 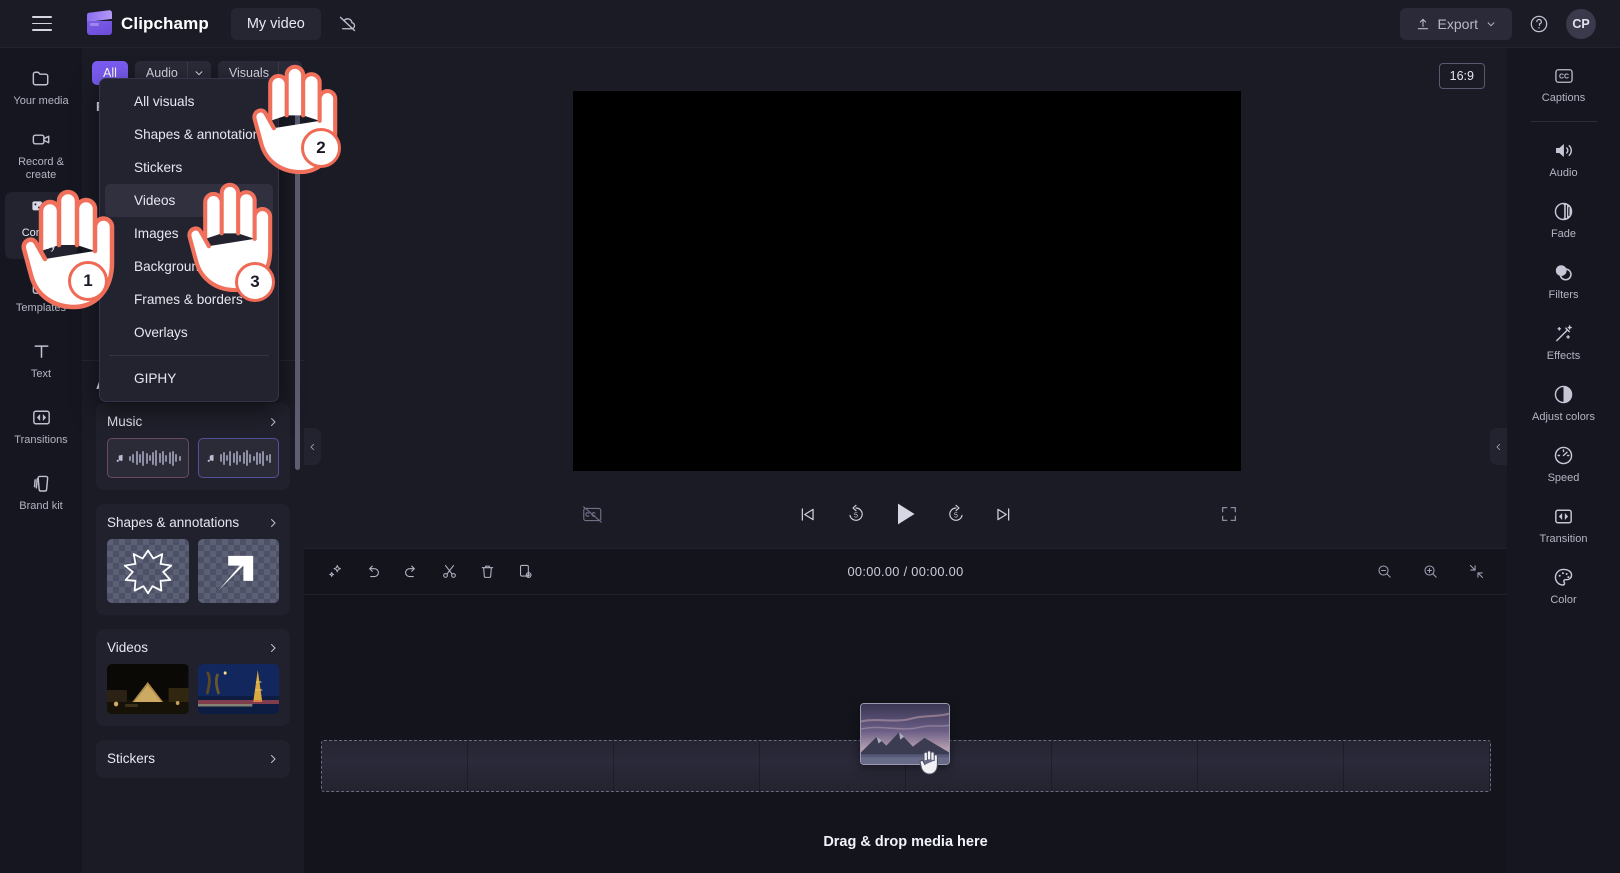 I want to click on step-badge-3: 3, so click(x=255, y=282).